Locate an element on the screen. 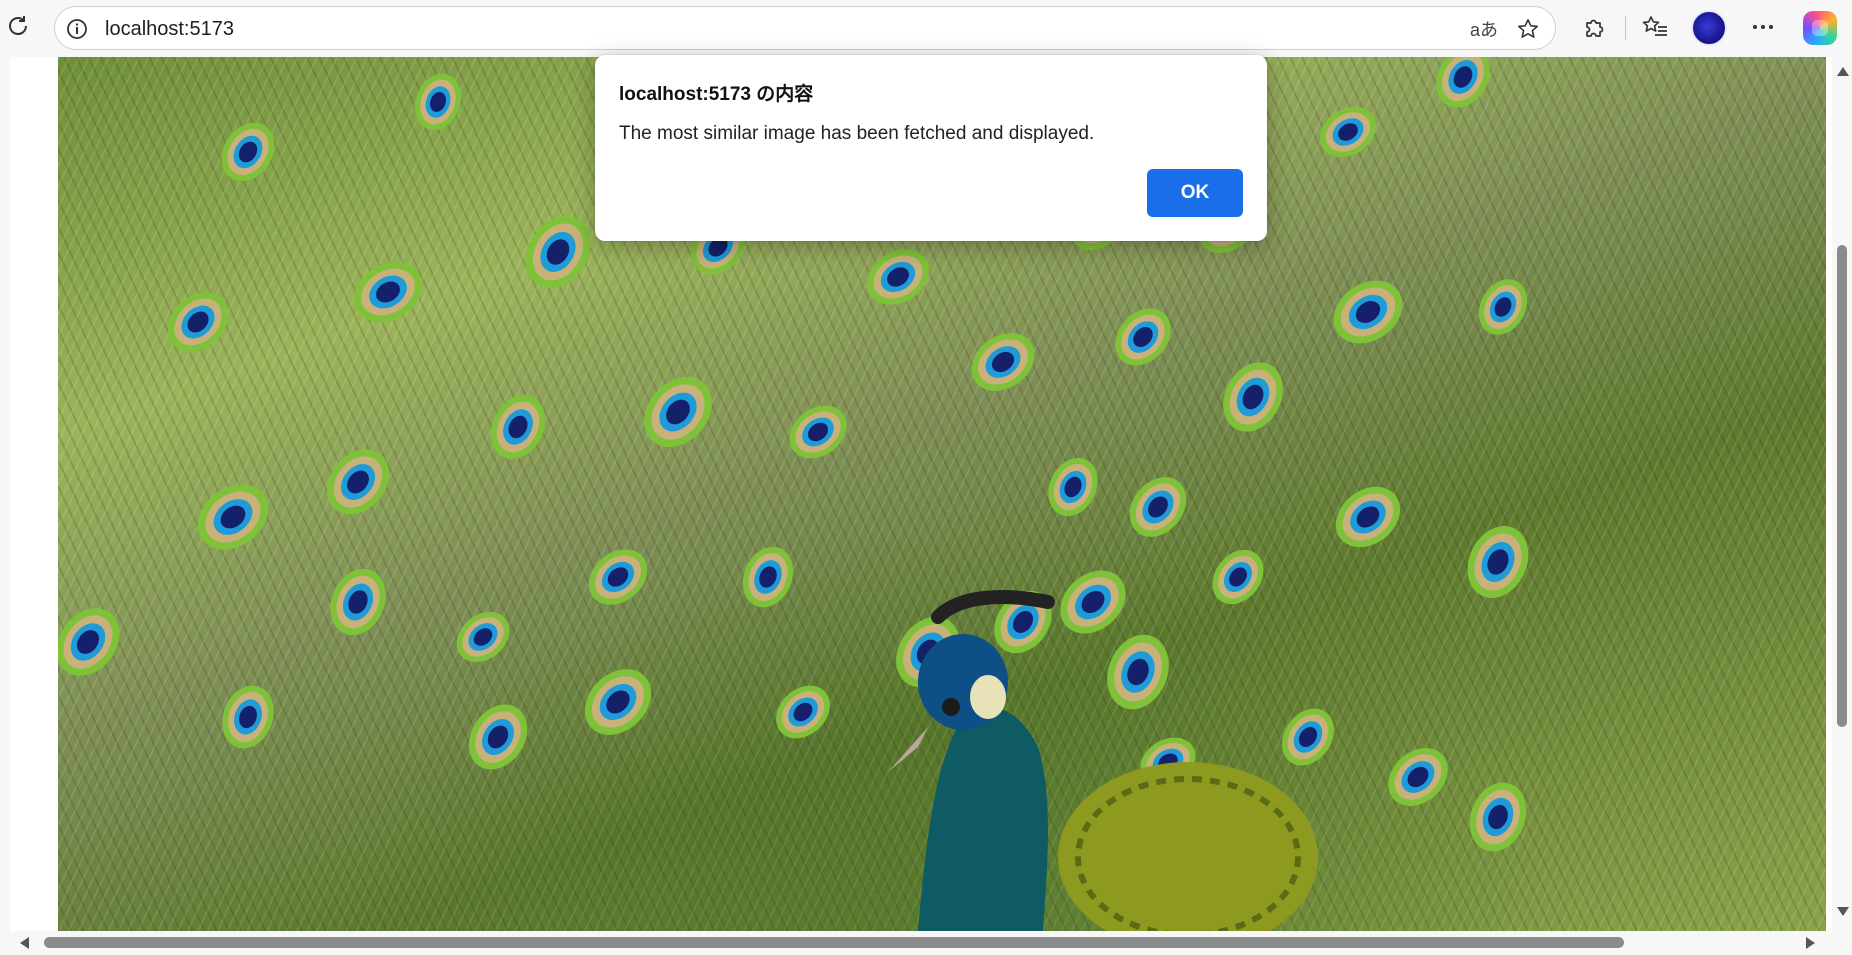 The image size is (1852, 955). address-url: localhost:5173 is located at coordinates (169, 29).